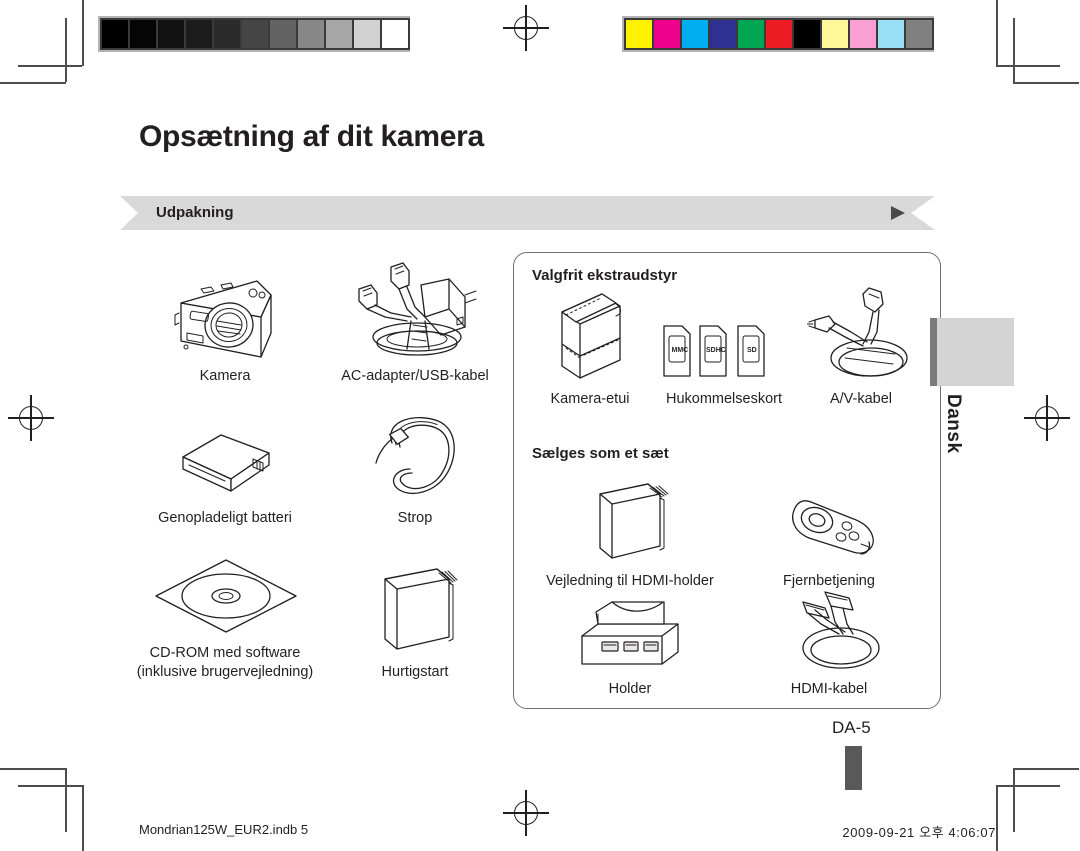 The width and height of the screenshot is (1080, 851). What do you see at coordinates (919, 832) in the screenshot?
I see `footer-timestamp: 2009-09-21 오후 4:06:07` at bounding box center [919, 832].